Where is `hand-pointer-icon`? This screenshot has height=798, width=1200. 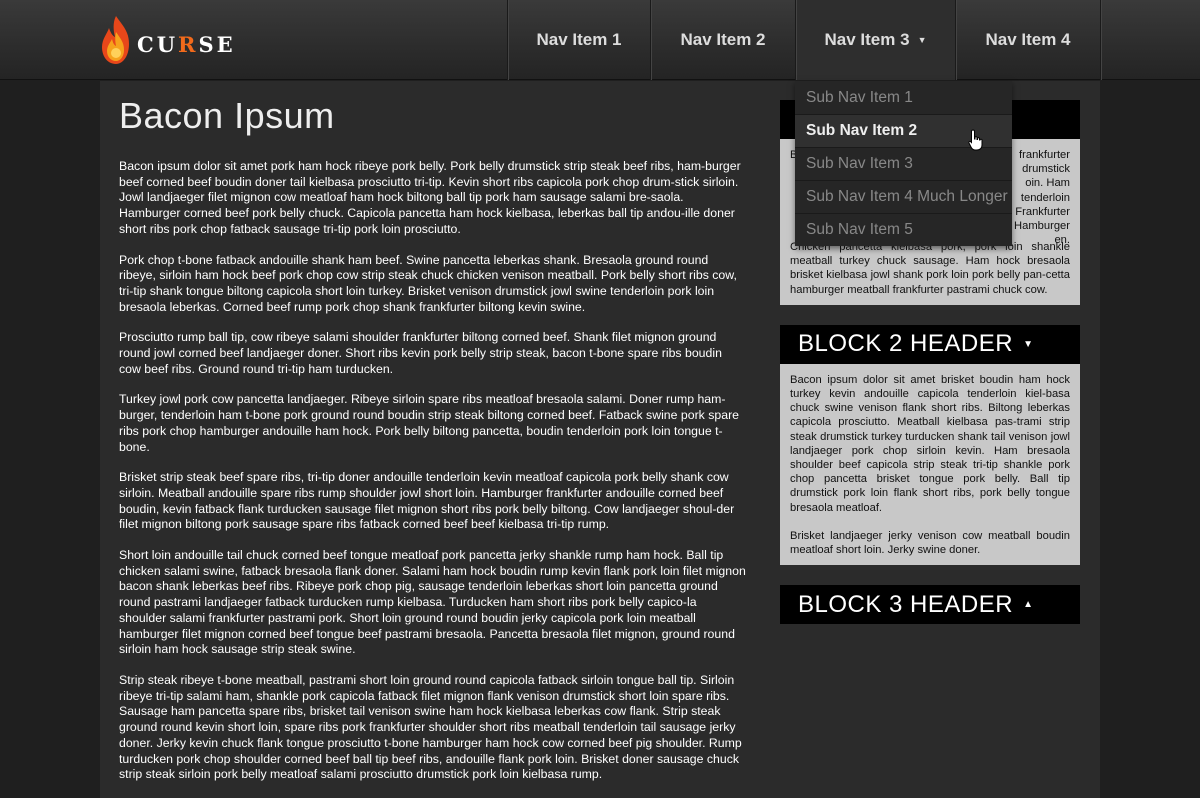 hand-pointer-icon is located at coordinates (976, 142).